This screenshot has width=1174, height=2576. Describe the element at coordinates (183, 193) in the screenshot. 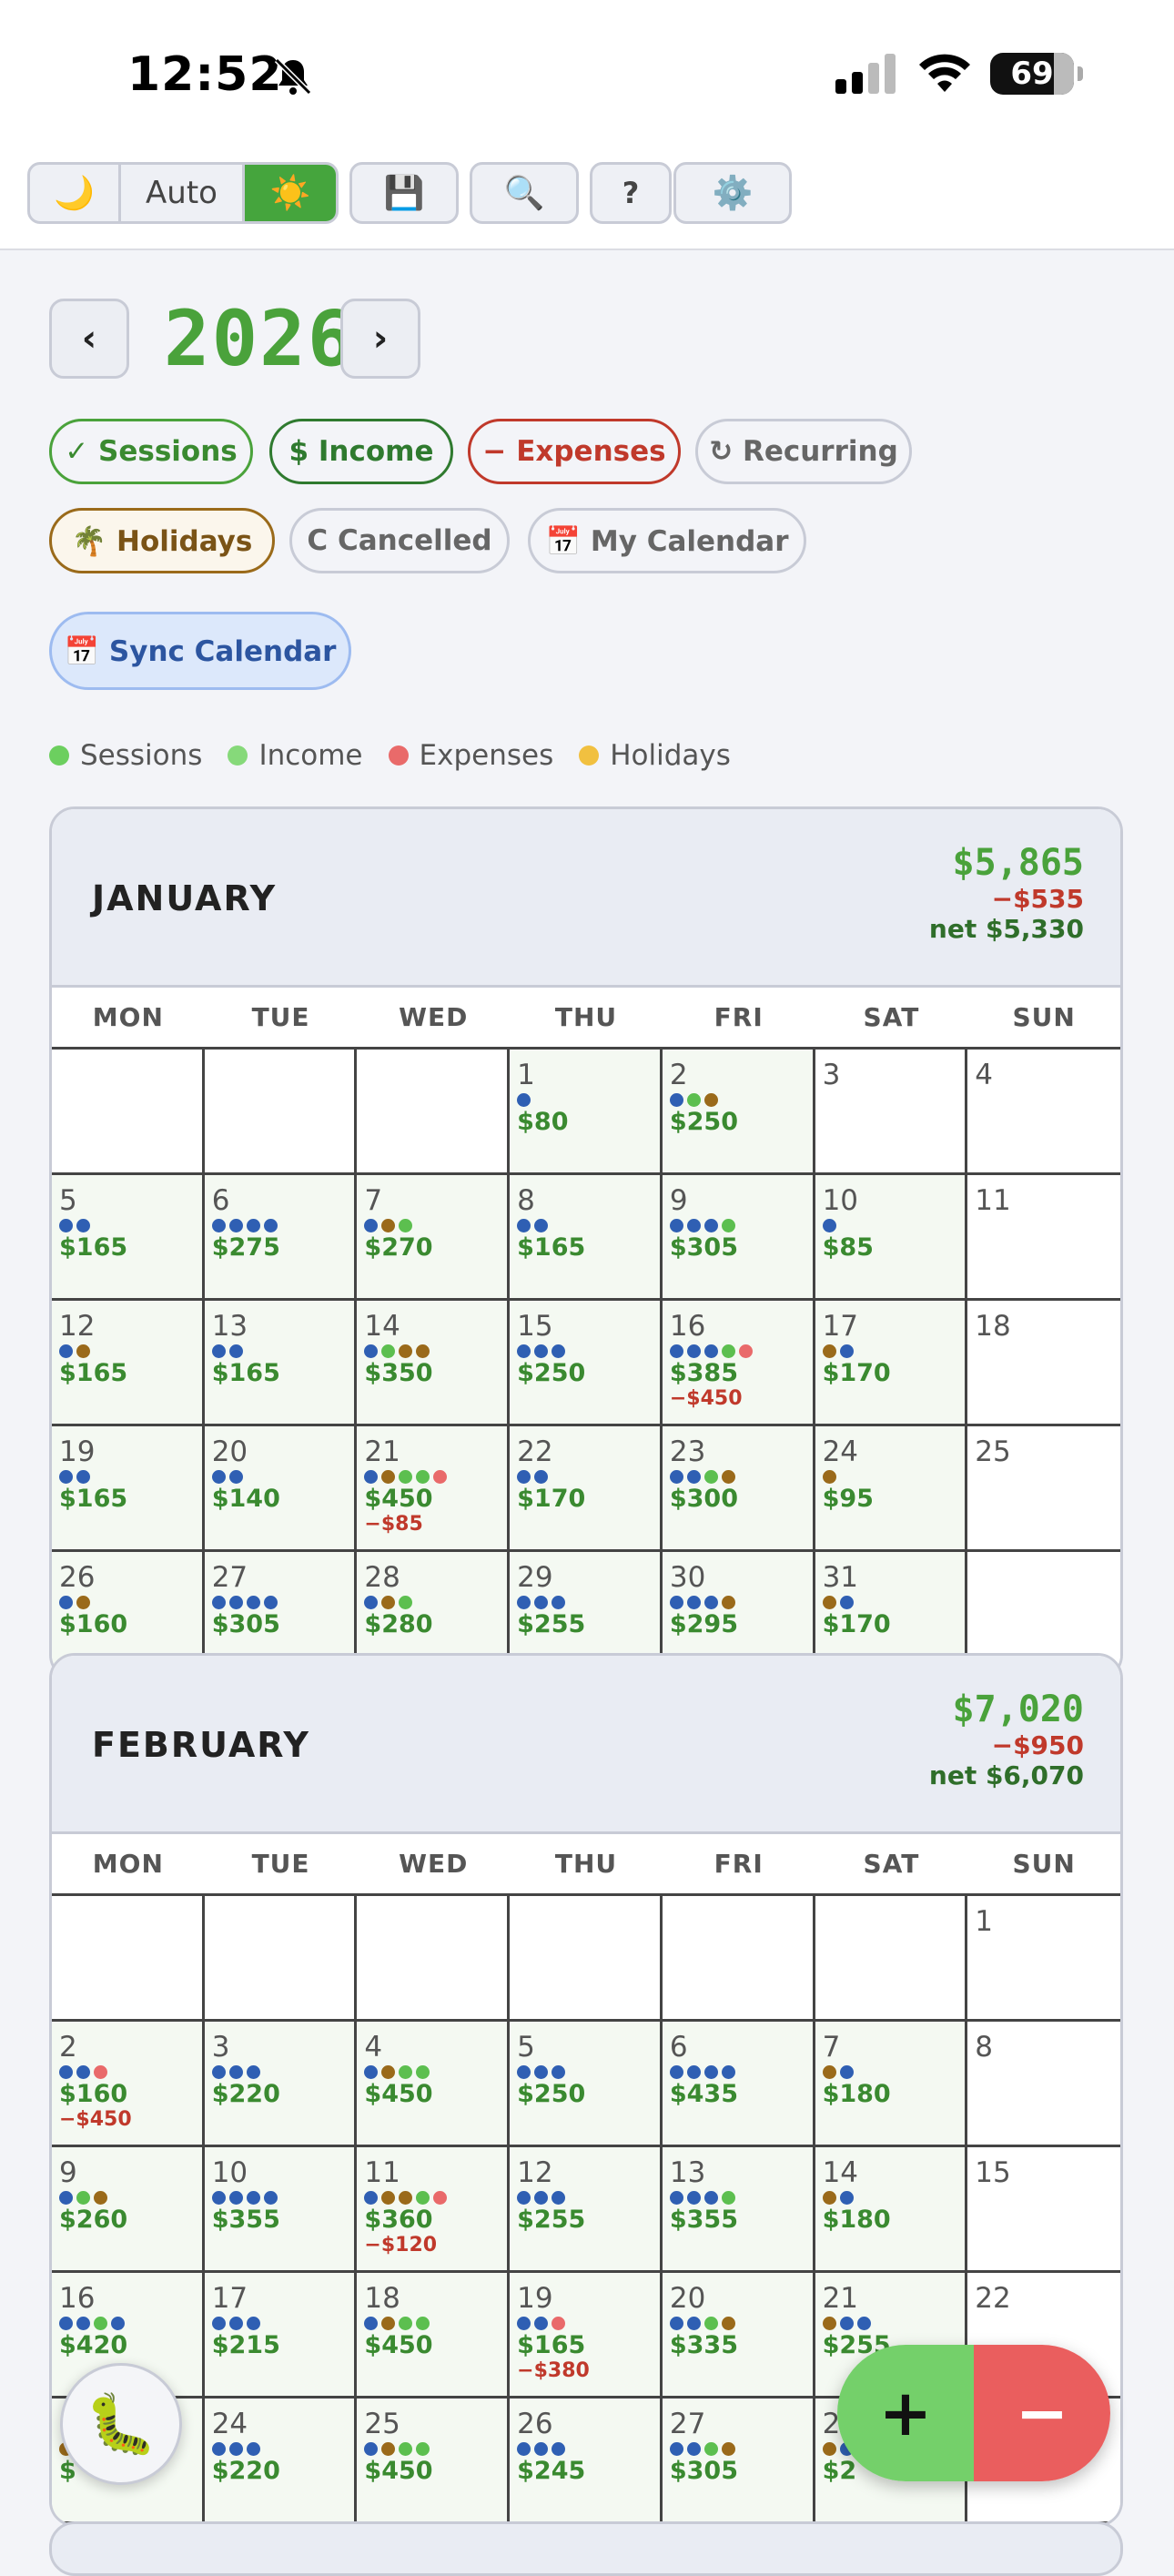

I see `theme-auto-button: Auto` at that location.